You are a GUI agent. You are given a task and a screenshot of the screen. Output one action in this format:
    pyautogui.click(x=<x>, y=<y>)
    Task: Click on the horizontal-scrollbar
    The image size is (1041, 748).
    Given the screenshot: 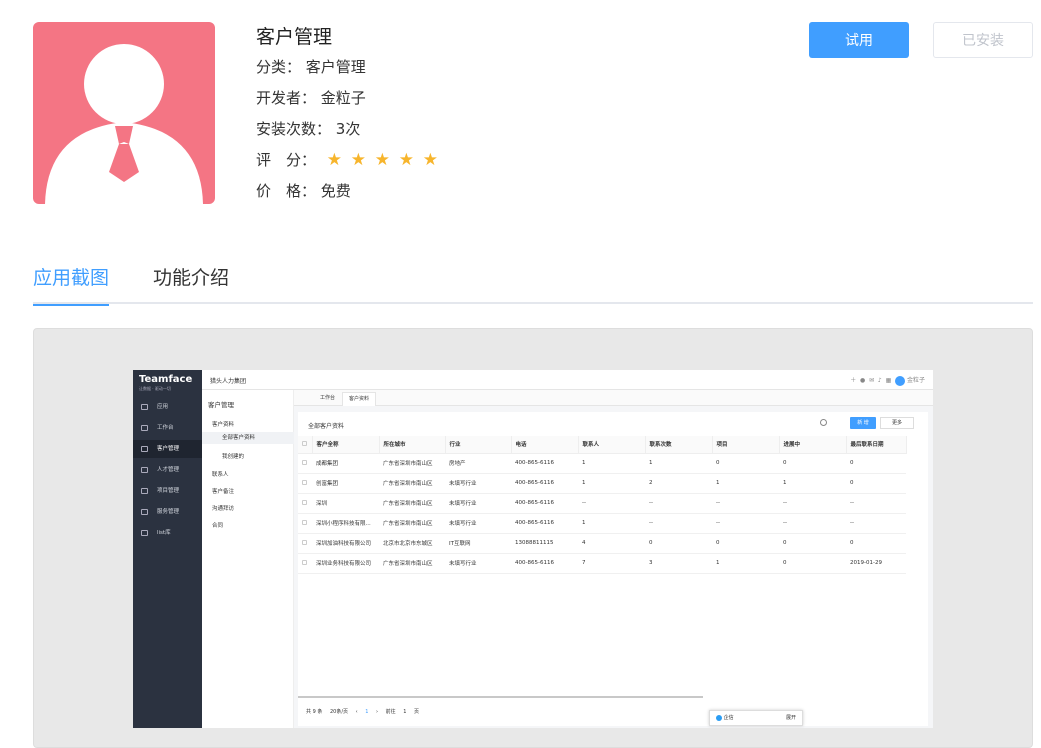 What is the action you would take?
    pyautogui.click(x=500, y=697)
    